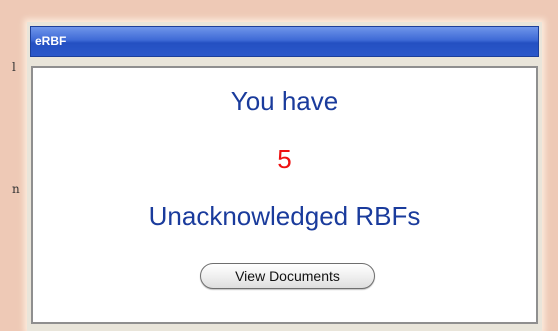 This screenshot has height=331, width=558. What do you see at coordinates (284, 41) in the screenshot?
I see `widget-titlebar: eRBF` at bounding box center [284, 41].